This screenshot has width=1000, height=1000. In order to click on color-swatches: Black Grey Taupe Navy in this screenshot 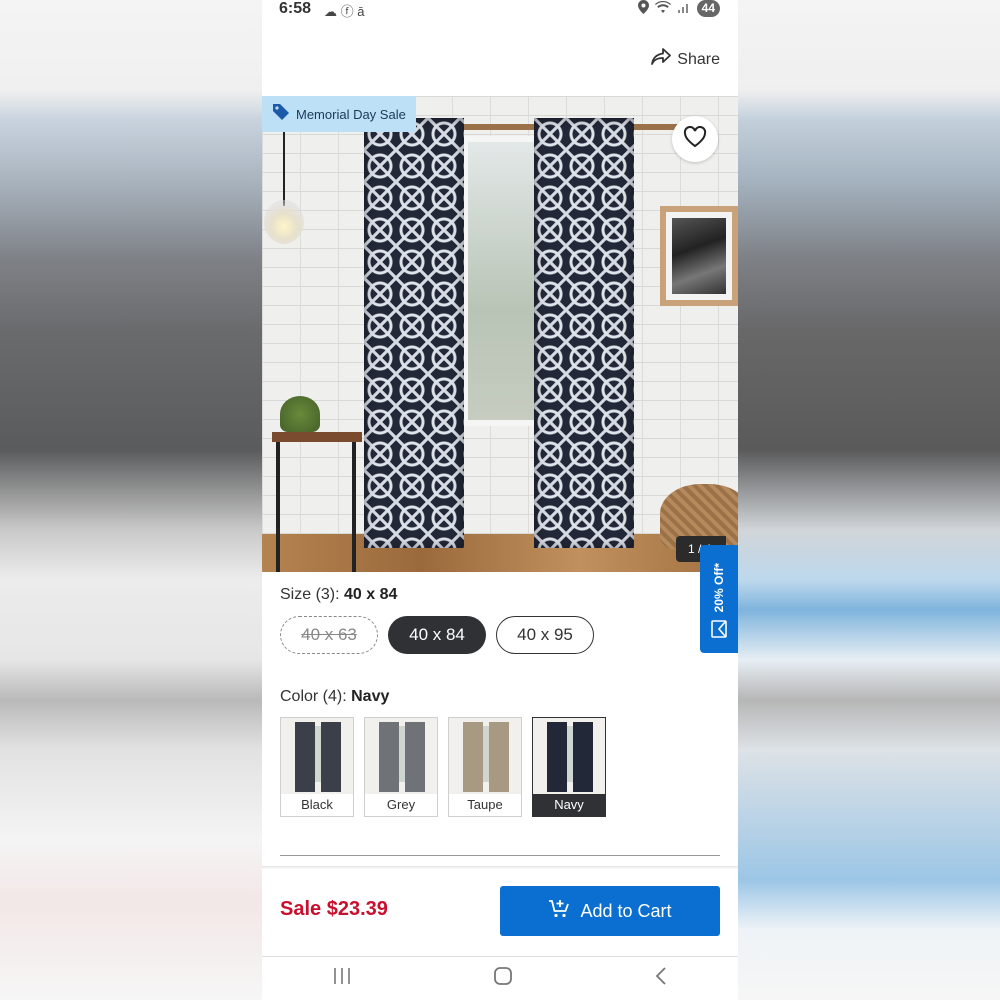, I will do `click(443, 767)`.